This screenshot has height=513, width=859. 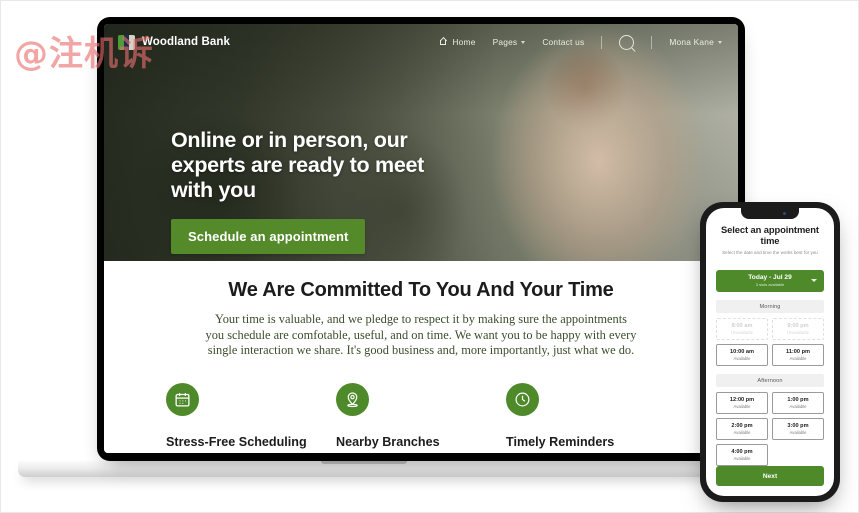 What do you see at coordinates (770, 235) in the screenshot?
I see `picker-title: Select an appointment time` at bounding box center [770, 235].